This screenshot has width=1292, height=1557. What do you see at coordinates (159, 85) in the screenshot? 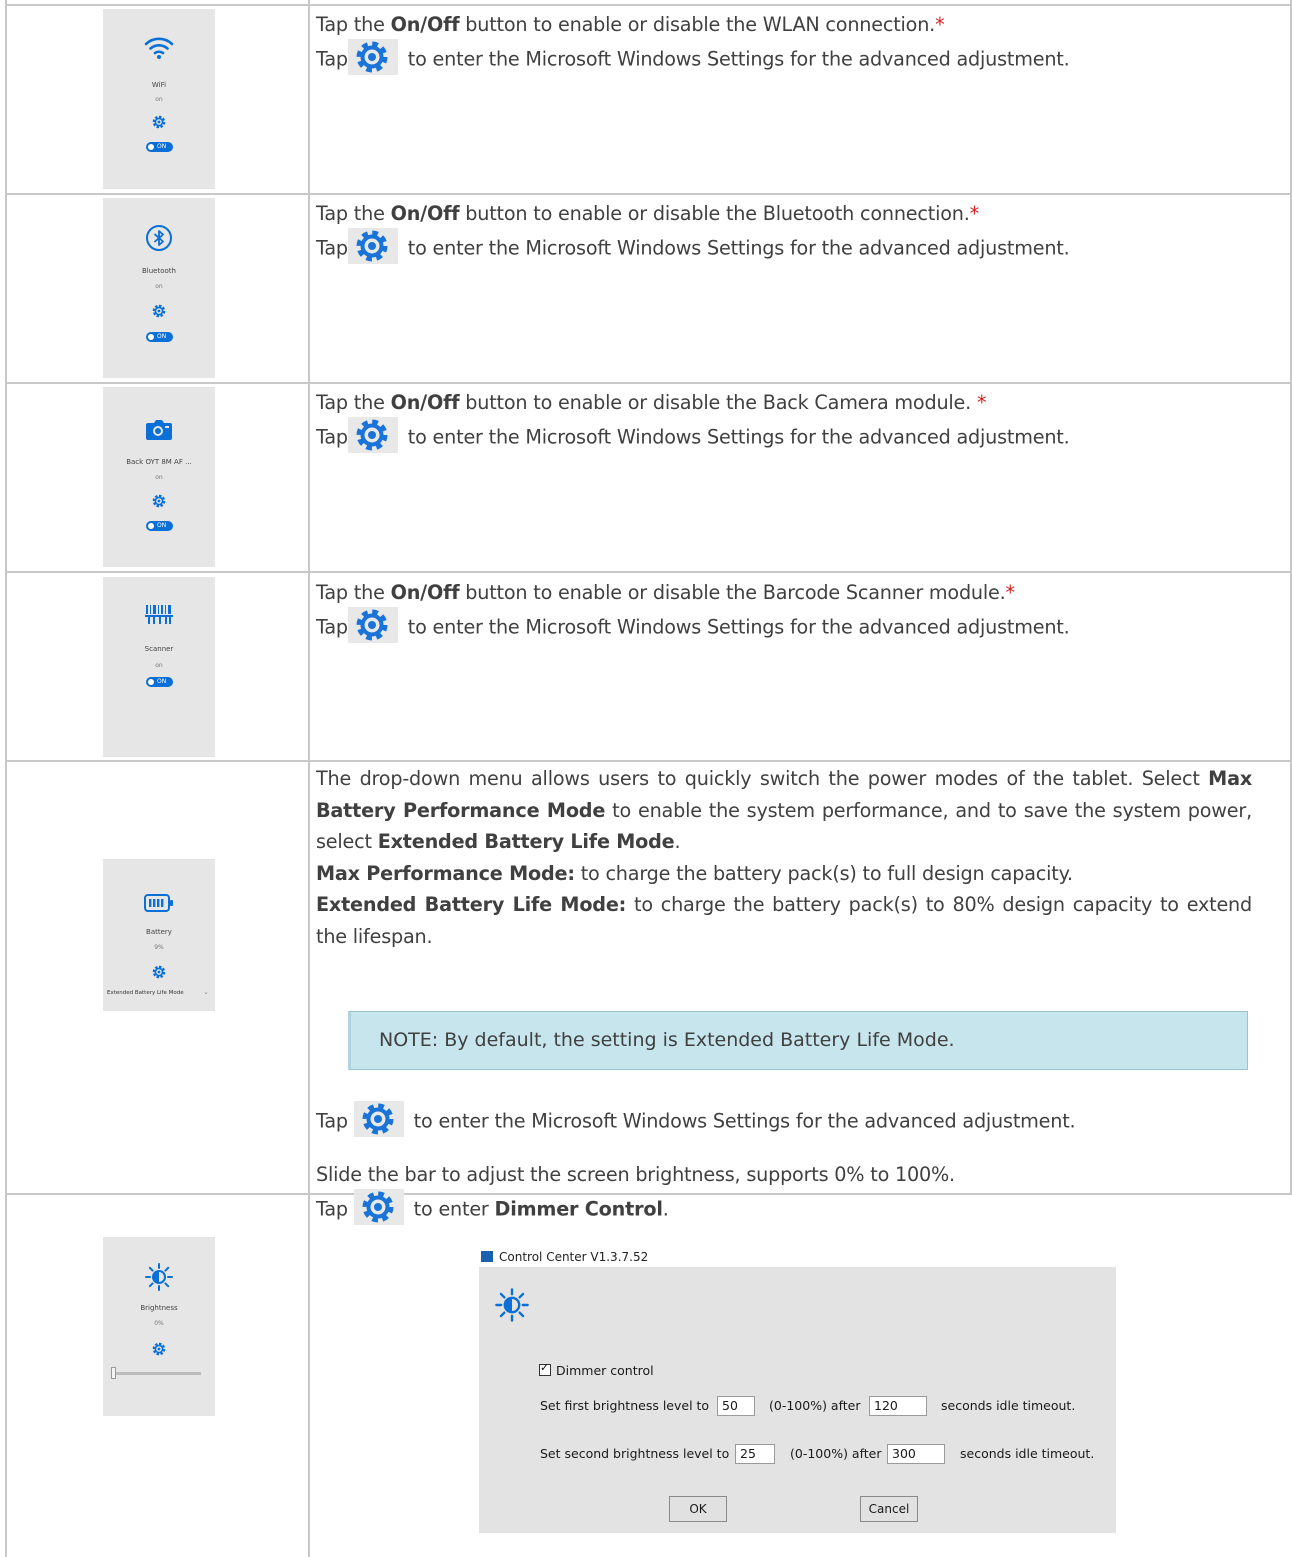
I see `tile-label: WiFi` at bounding box center [159, 85].